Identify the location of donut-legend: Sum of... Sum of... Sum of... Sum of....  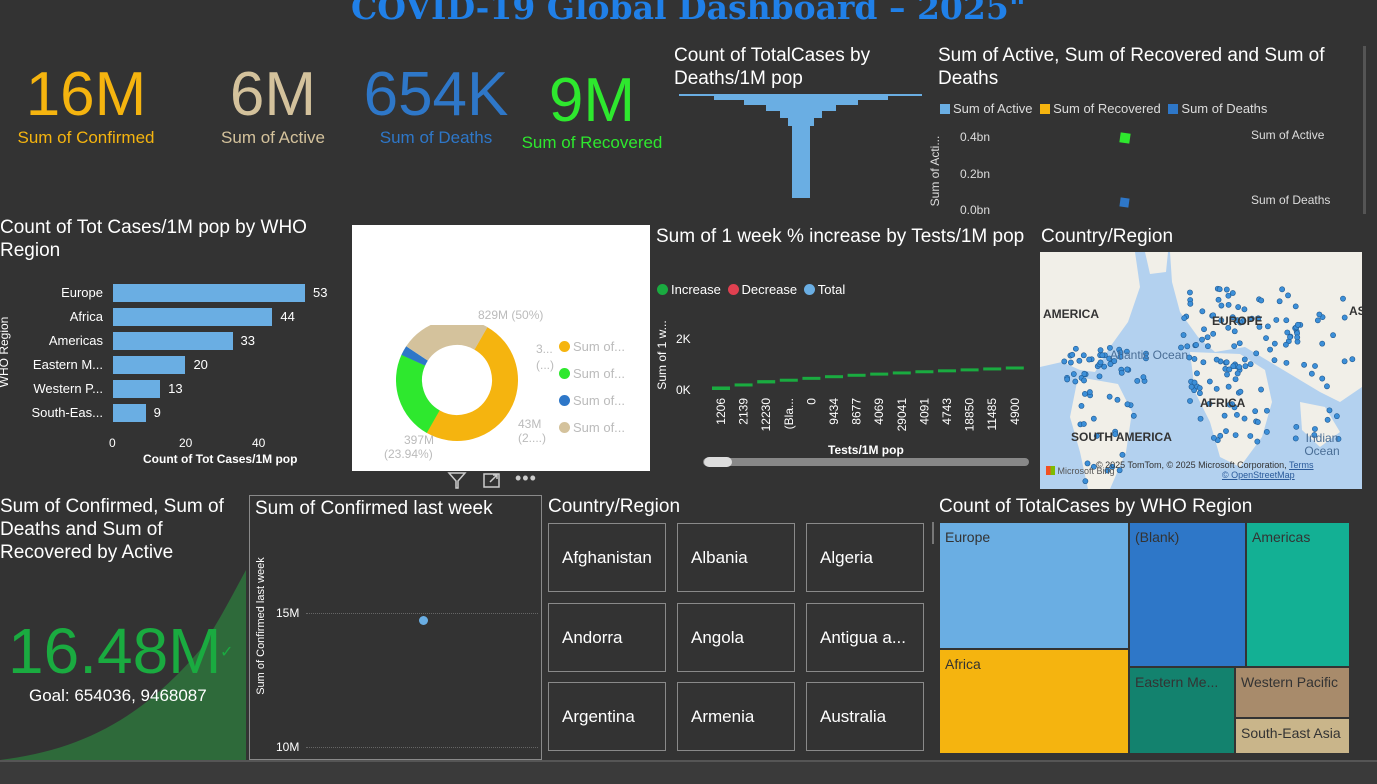
(592, 387).